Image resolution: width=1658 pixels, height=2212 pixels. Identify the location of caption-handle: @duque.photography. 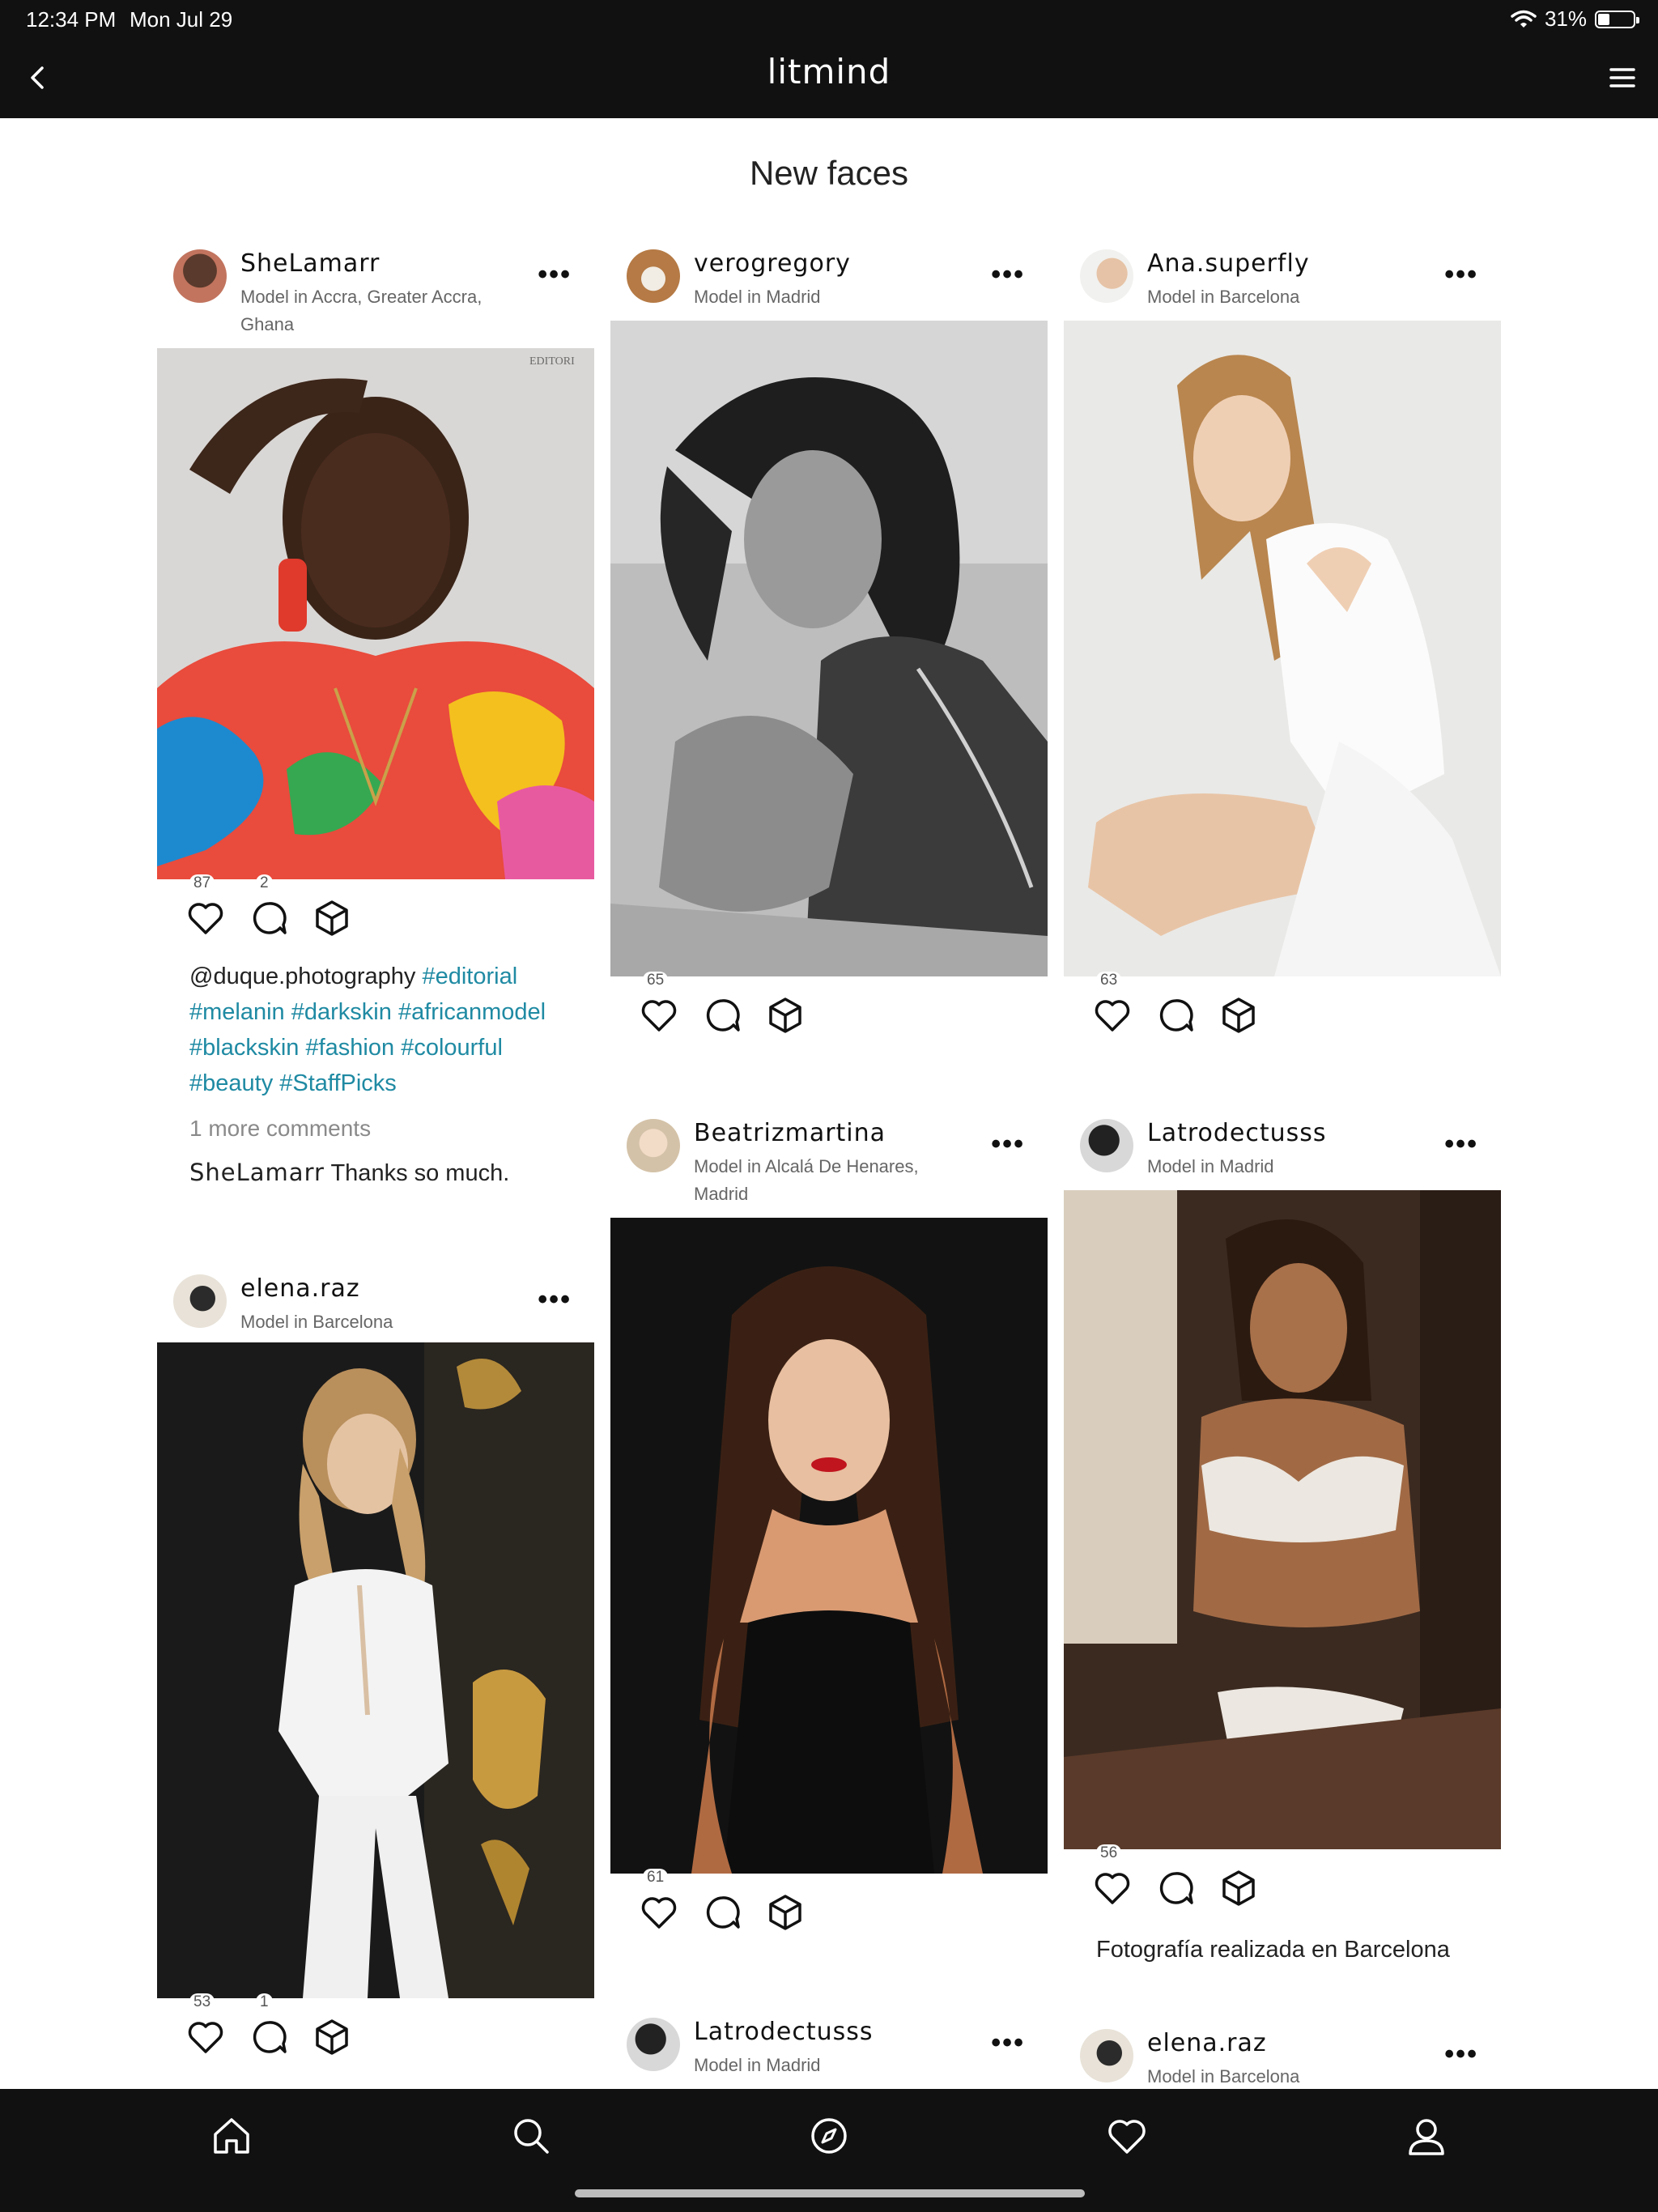
(302, 976).